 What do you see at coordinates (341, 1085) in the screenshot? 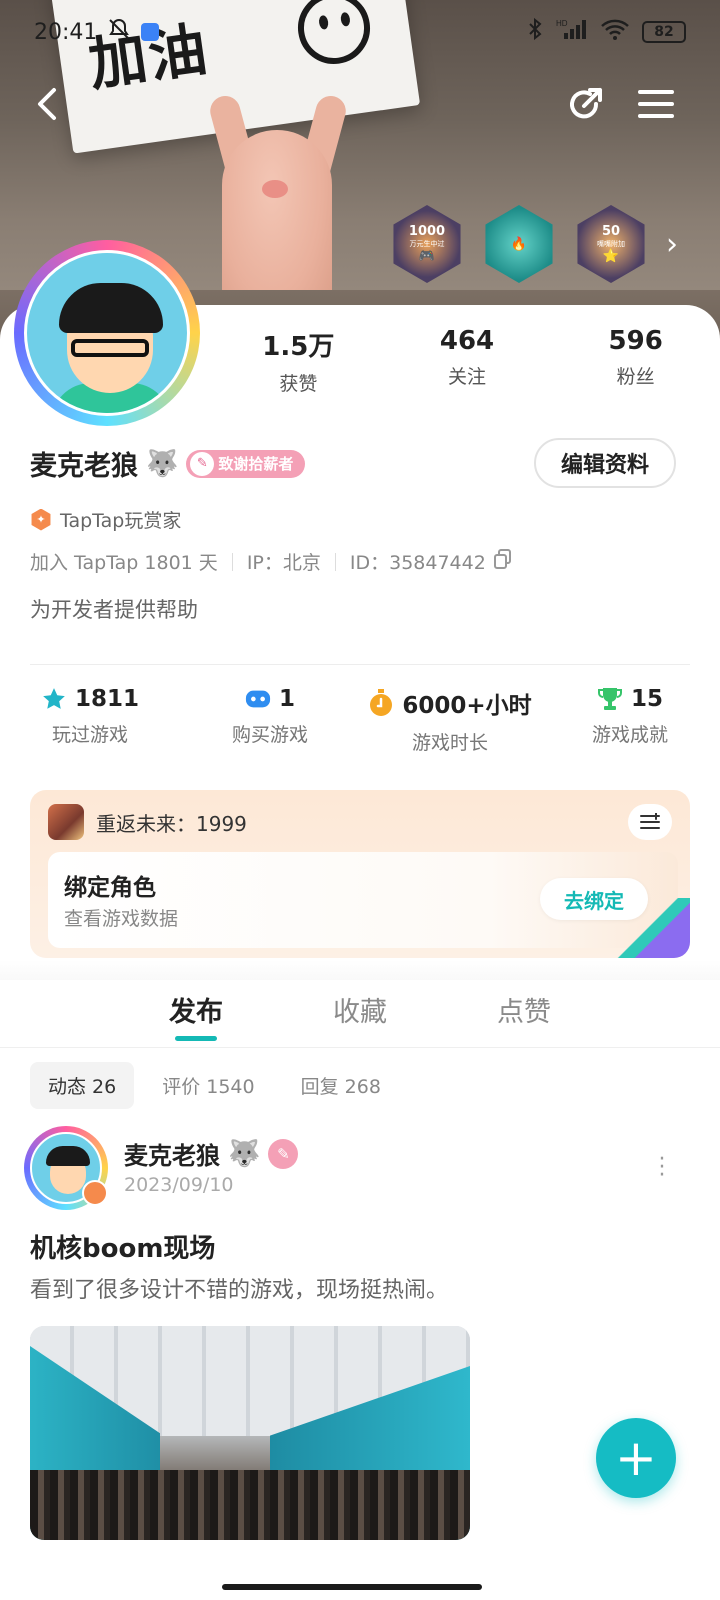
I see `subtab-replies: 回复 268` at bounding box center [341, 1085].